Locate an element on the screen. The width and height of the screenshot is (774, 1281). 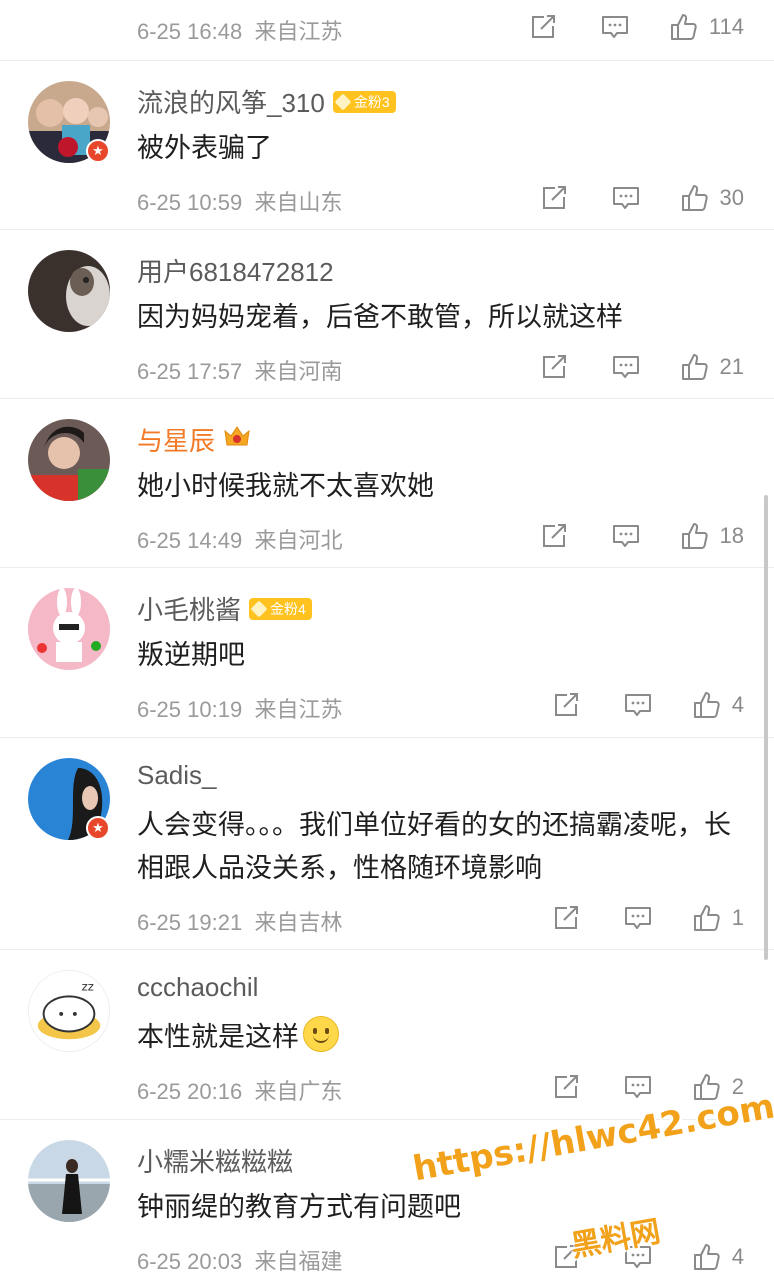
username-text: 小糯米糍糍糍 is located at coordinates (215, 1162).